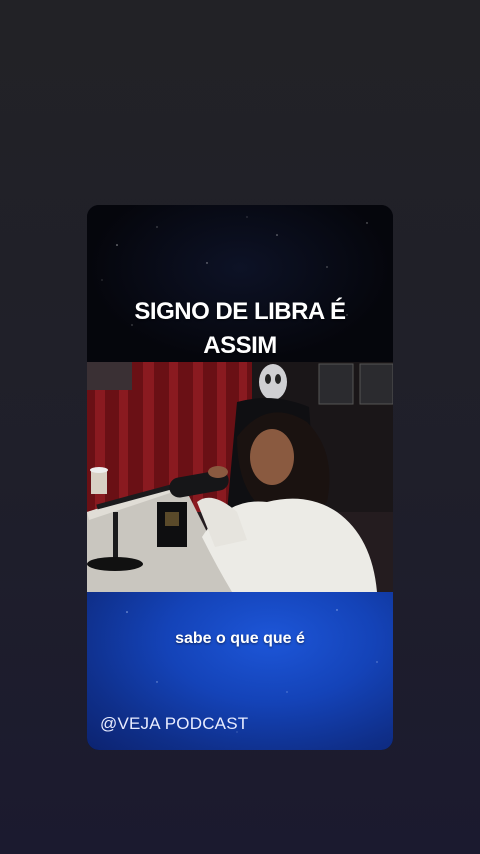  I want to click on reel-headline: SIGNO DE LIBRA É ASSIM, so click(240, 328).